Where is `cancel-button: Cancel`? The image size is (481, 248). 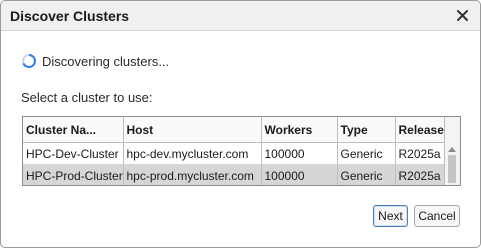 cancel-button: Cancel is located at coordinates (437, 216).